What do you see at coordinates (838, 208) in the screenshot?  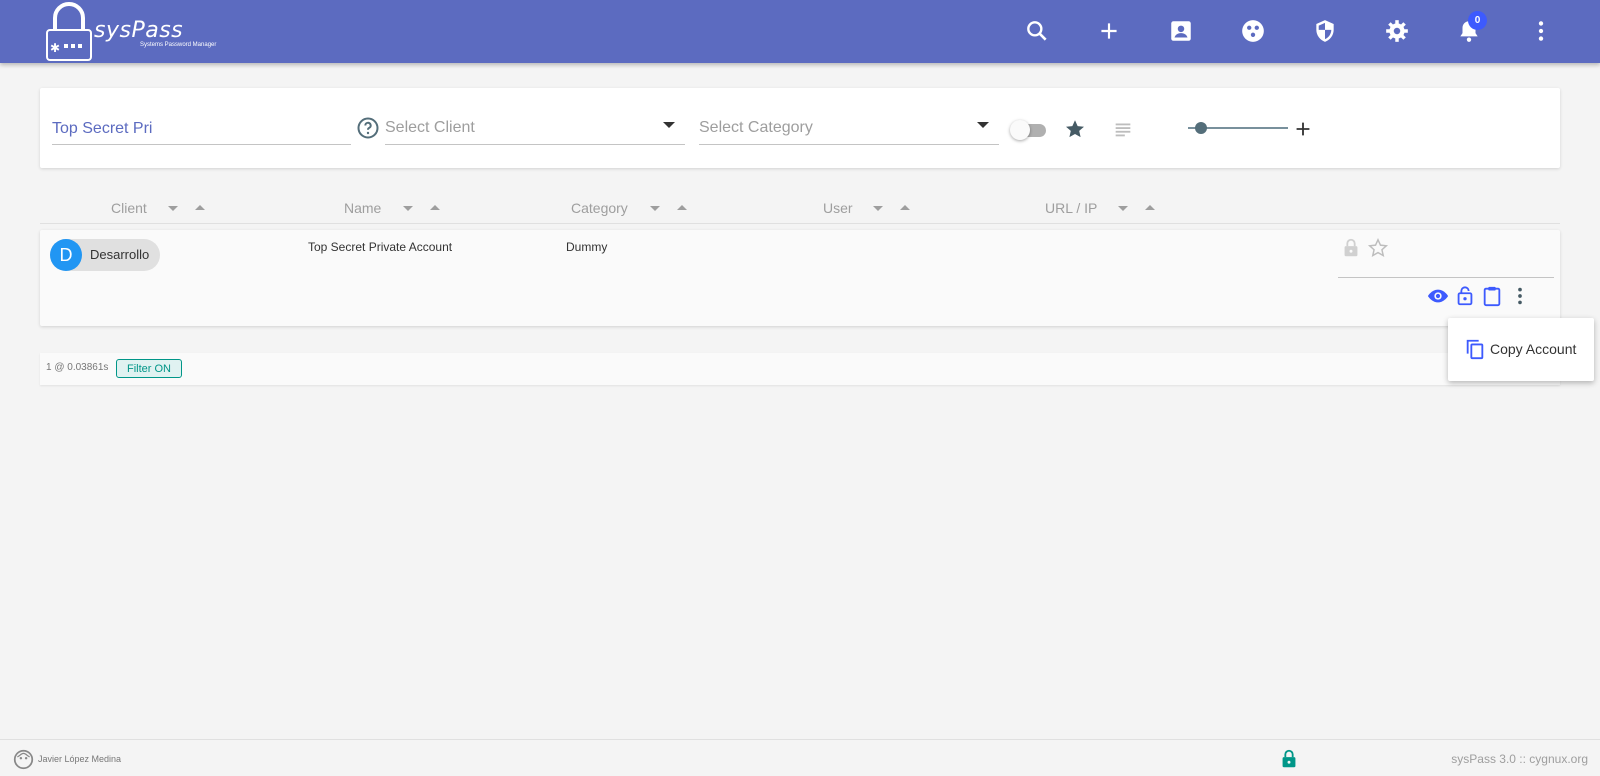 I see `column-header-user: User` at bounding box center [838, 208].